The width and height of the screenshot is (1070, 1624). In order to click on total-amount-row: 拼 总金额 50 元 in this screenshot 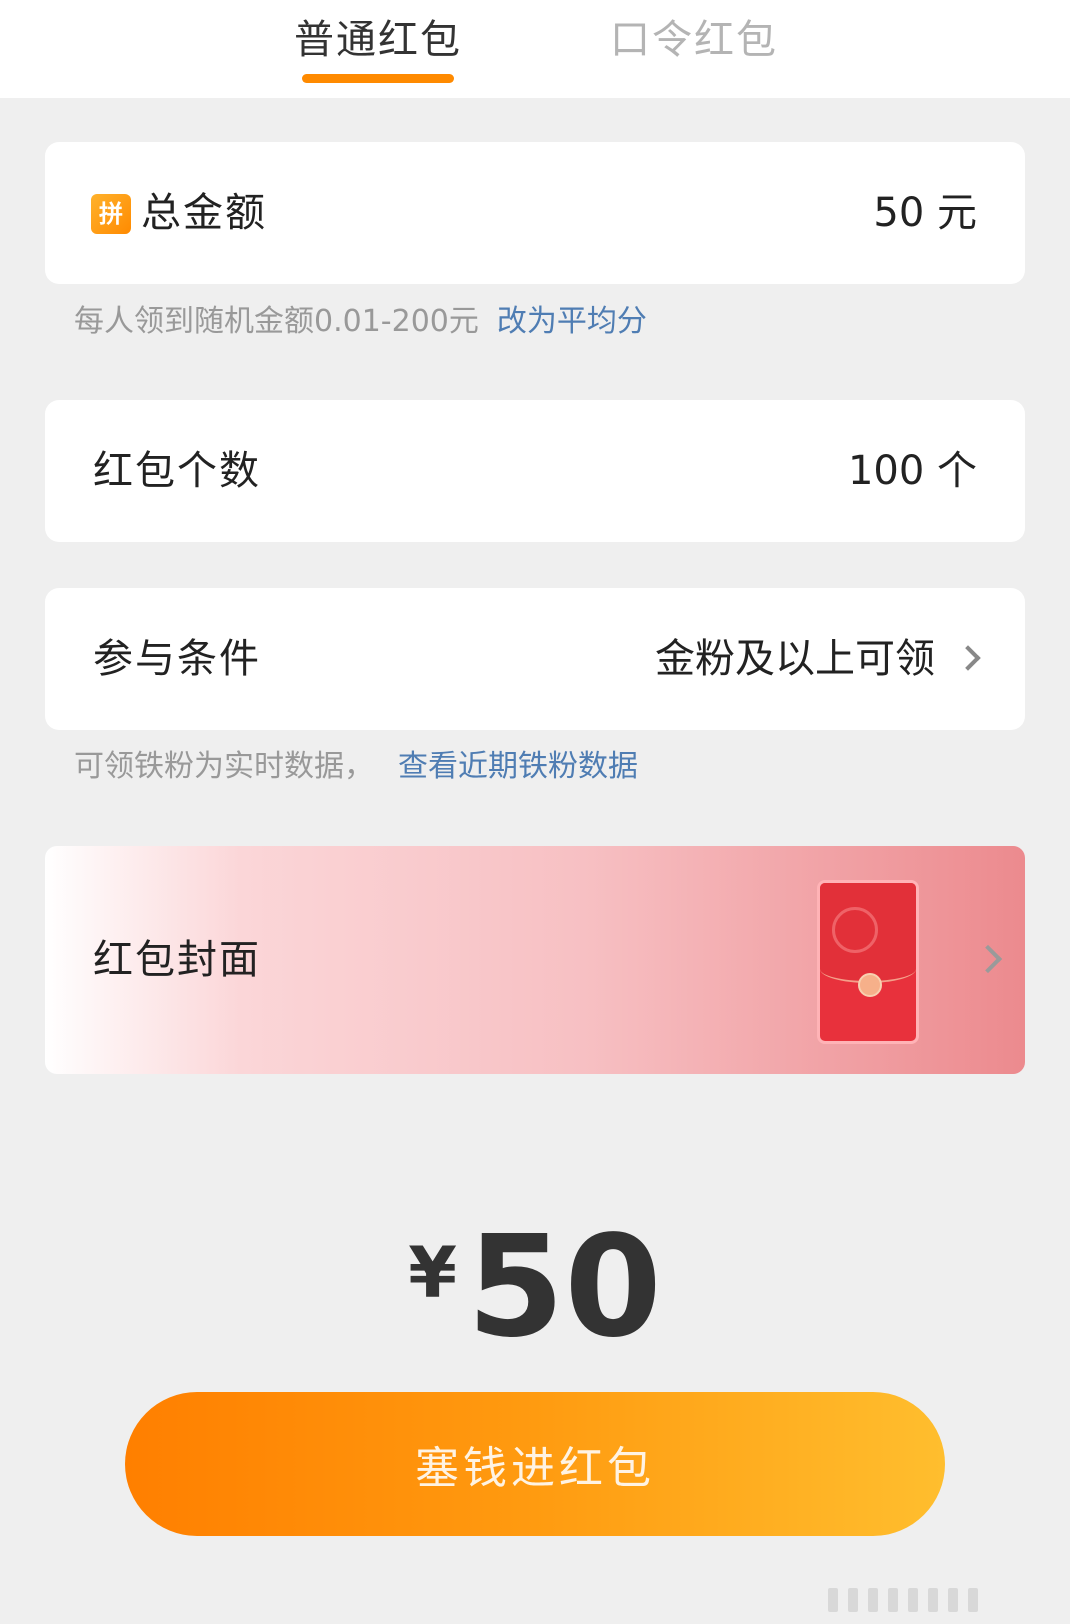, I will do `click(535, 213)`.